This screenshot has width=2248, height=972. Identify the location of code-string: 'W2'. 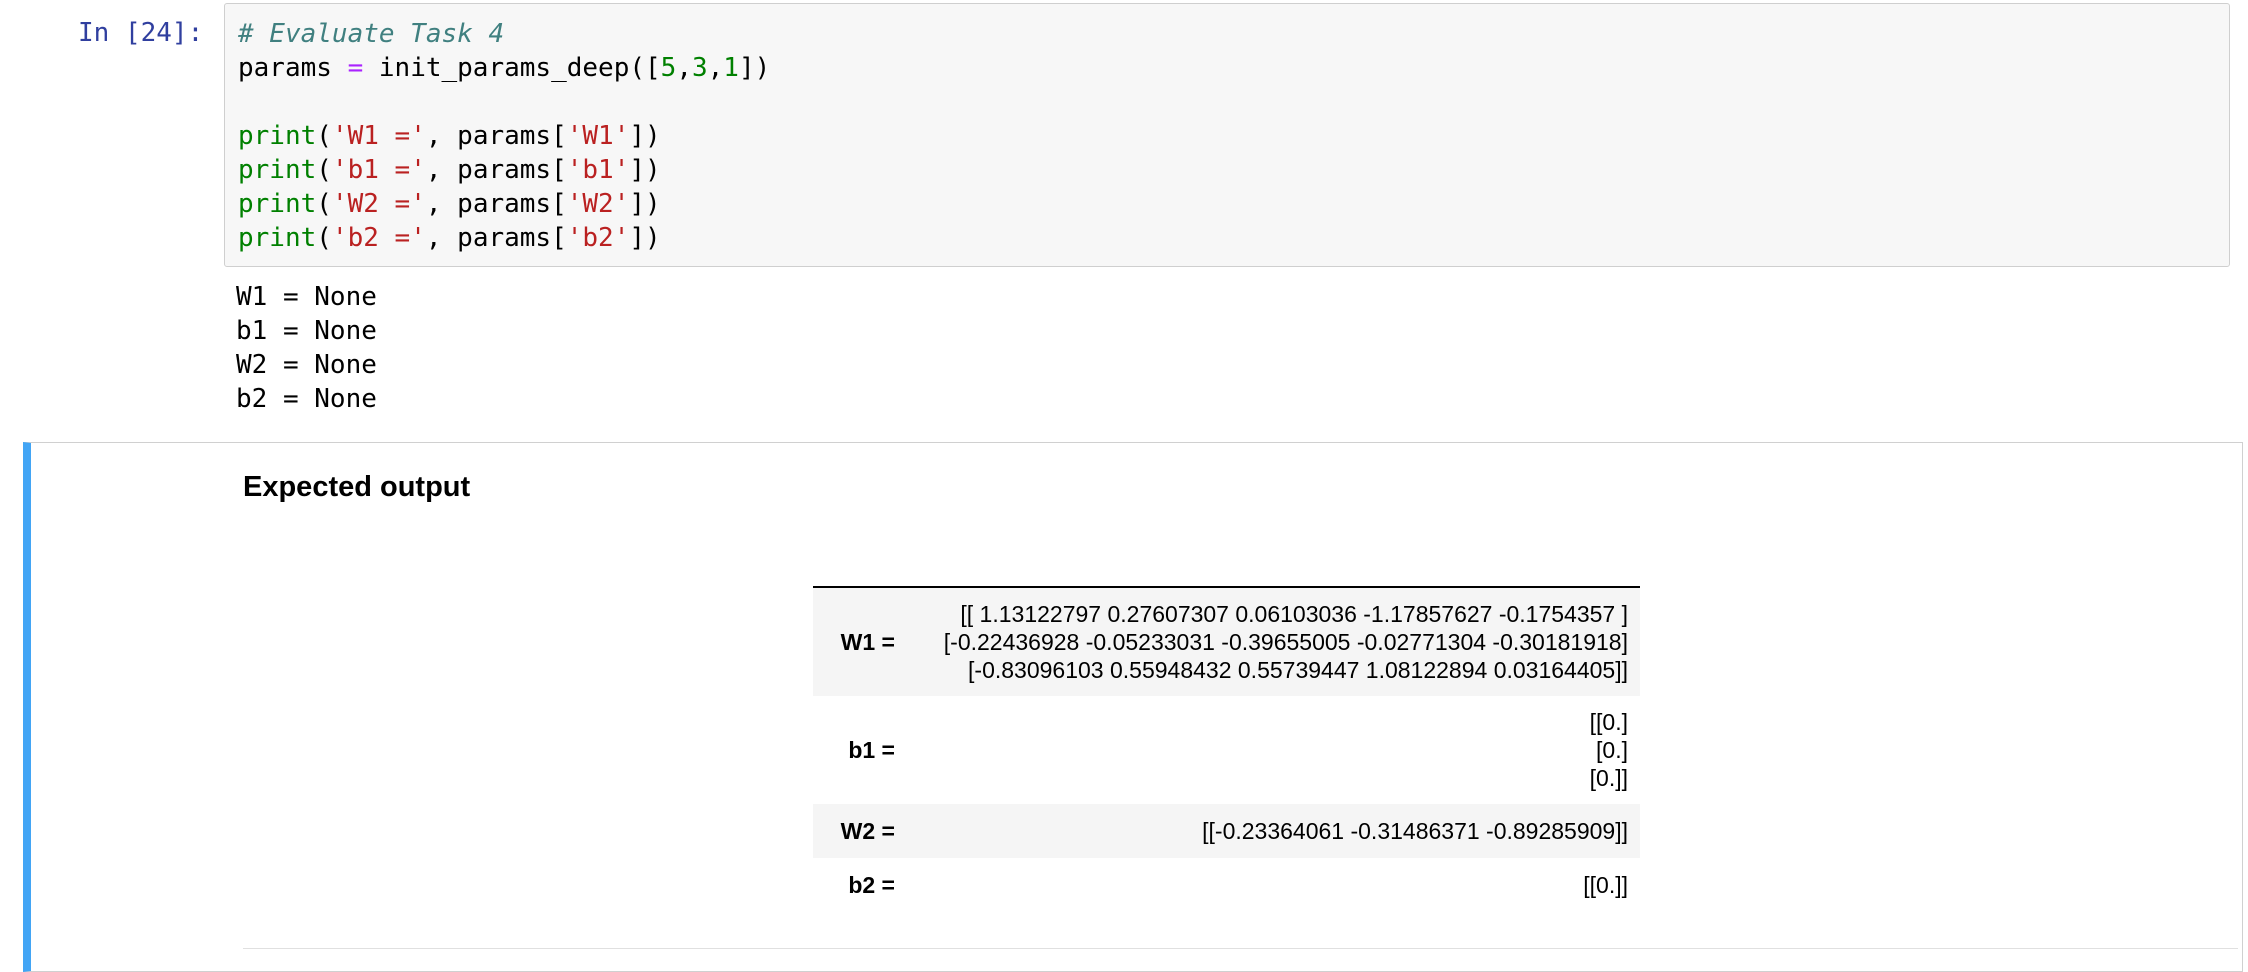
(598, 204).